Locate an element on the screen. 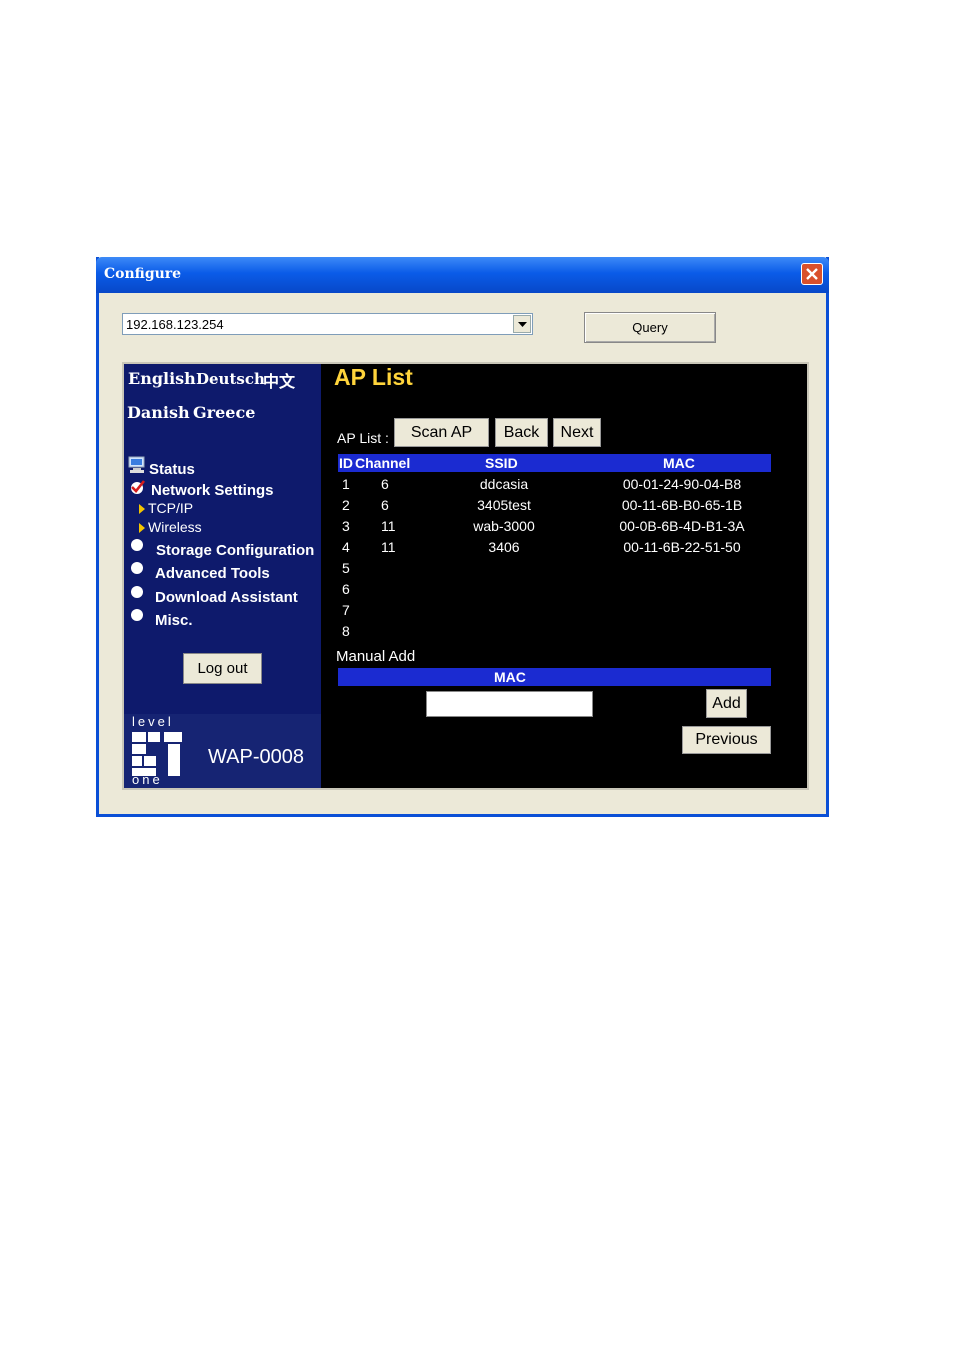 Image resolution: width=953 pixels, height=1352 pixels. sidebar-item-wireless: Wireless is located at coordinates (175, 527).